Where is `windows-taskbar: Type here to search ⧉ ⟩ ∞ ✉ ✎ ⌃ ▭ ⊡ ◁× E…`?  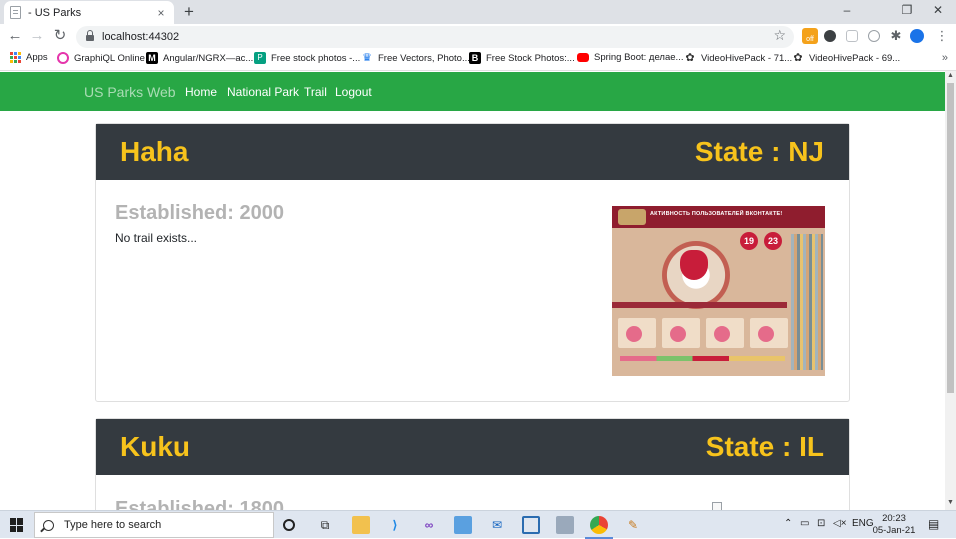
windows-taskbar: Type here to search ⧉ ⟩ ∞ ✉ ✎ ⌃ ▭ ⊡ ◁× E… is located at coordinates (478, 524).